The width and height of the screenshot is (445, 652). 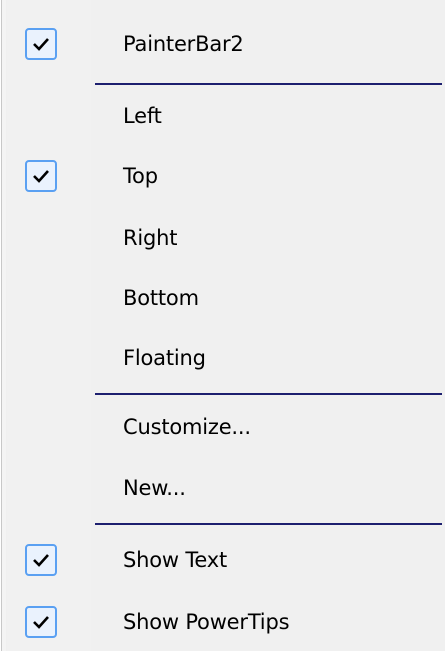 I want to click on menu-item-show-powertips: Show PowerTips, so click(x=222, y=622).